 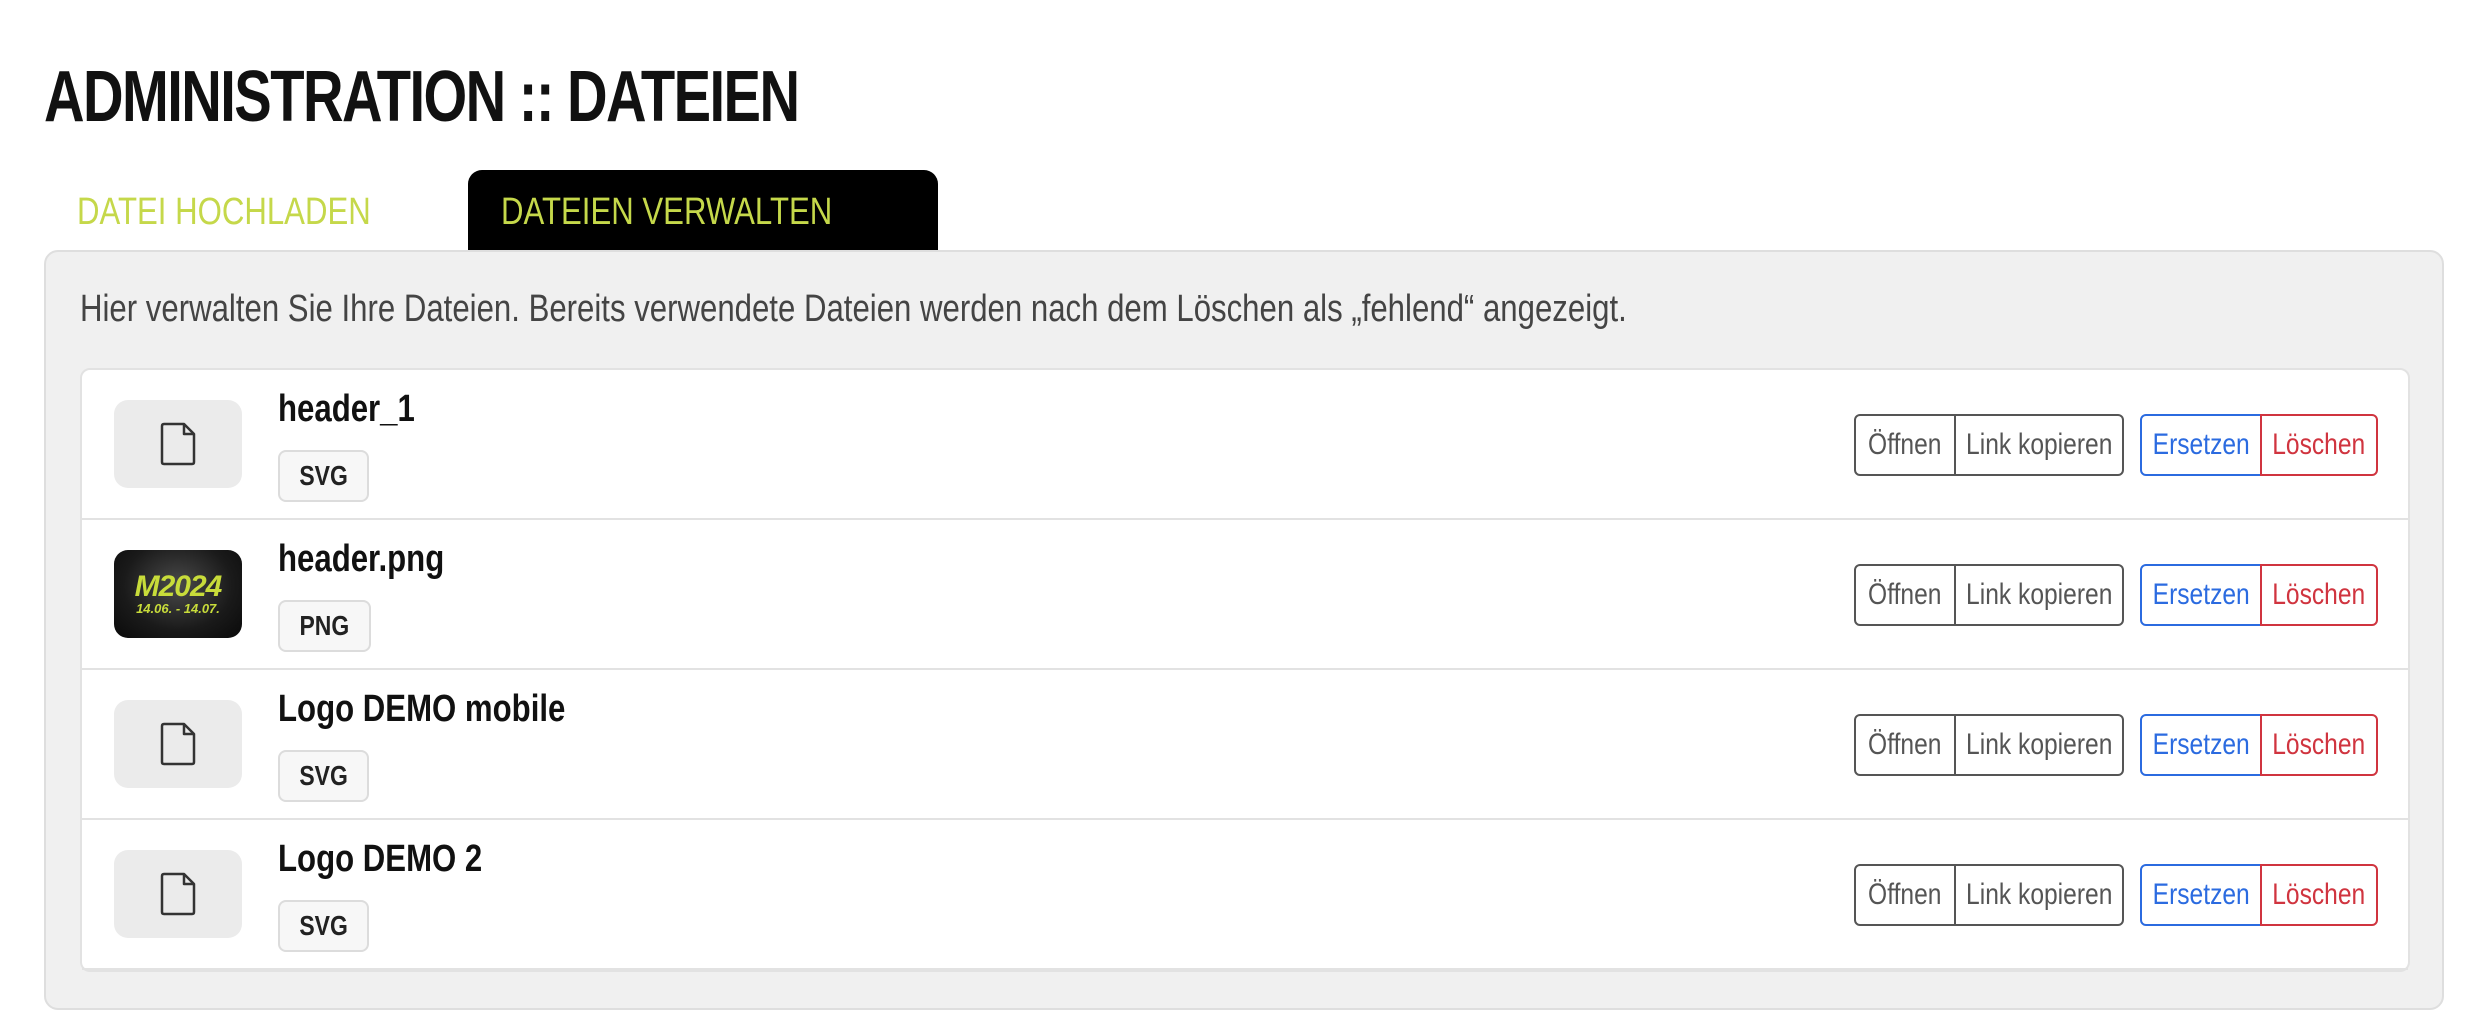 What do you see at coordinates (224, 212) in the screenshot?
I see `tab-upload-label: DATEI HOCHLADEN` at bounding box center [224, 212].